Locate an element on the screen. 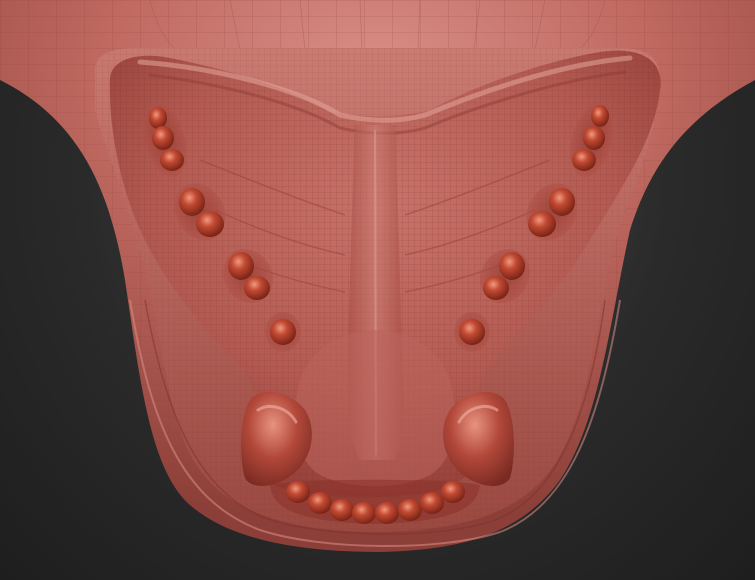 Image resolution: width=755 pixels, height=580 pixels. left-incisor-lateral is located at coordinates (283, 332).